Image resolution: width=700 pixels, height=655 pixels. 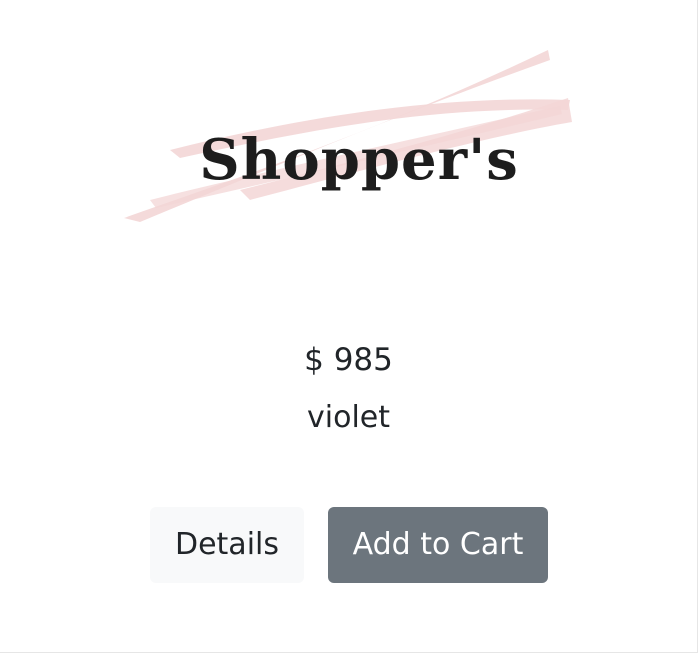 I want to click on add-to-cart-button: Add to Cart, so click(x=438, y=545).